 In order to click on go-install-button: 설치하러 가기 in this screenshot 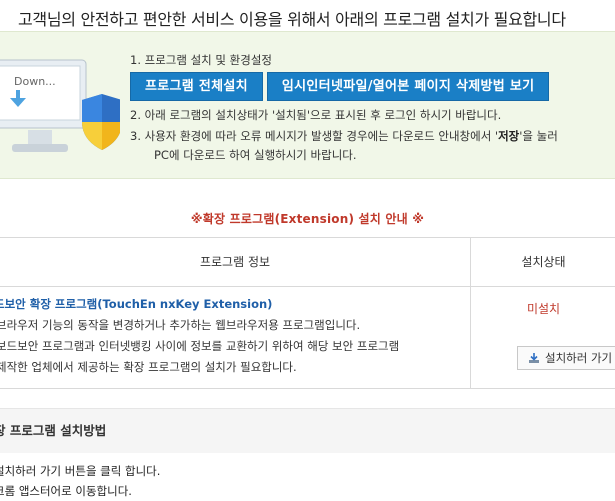, I will do `click(566, 358)`.